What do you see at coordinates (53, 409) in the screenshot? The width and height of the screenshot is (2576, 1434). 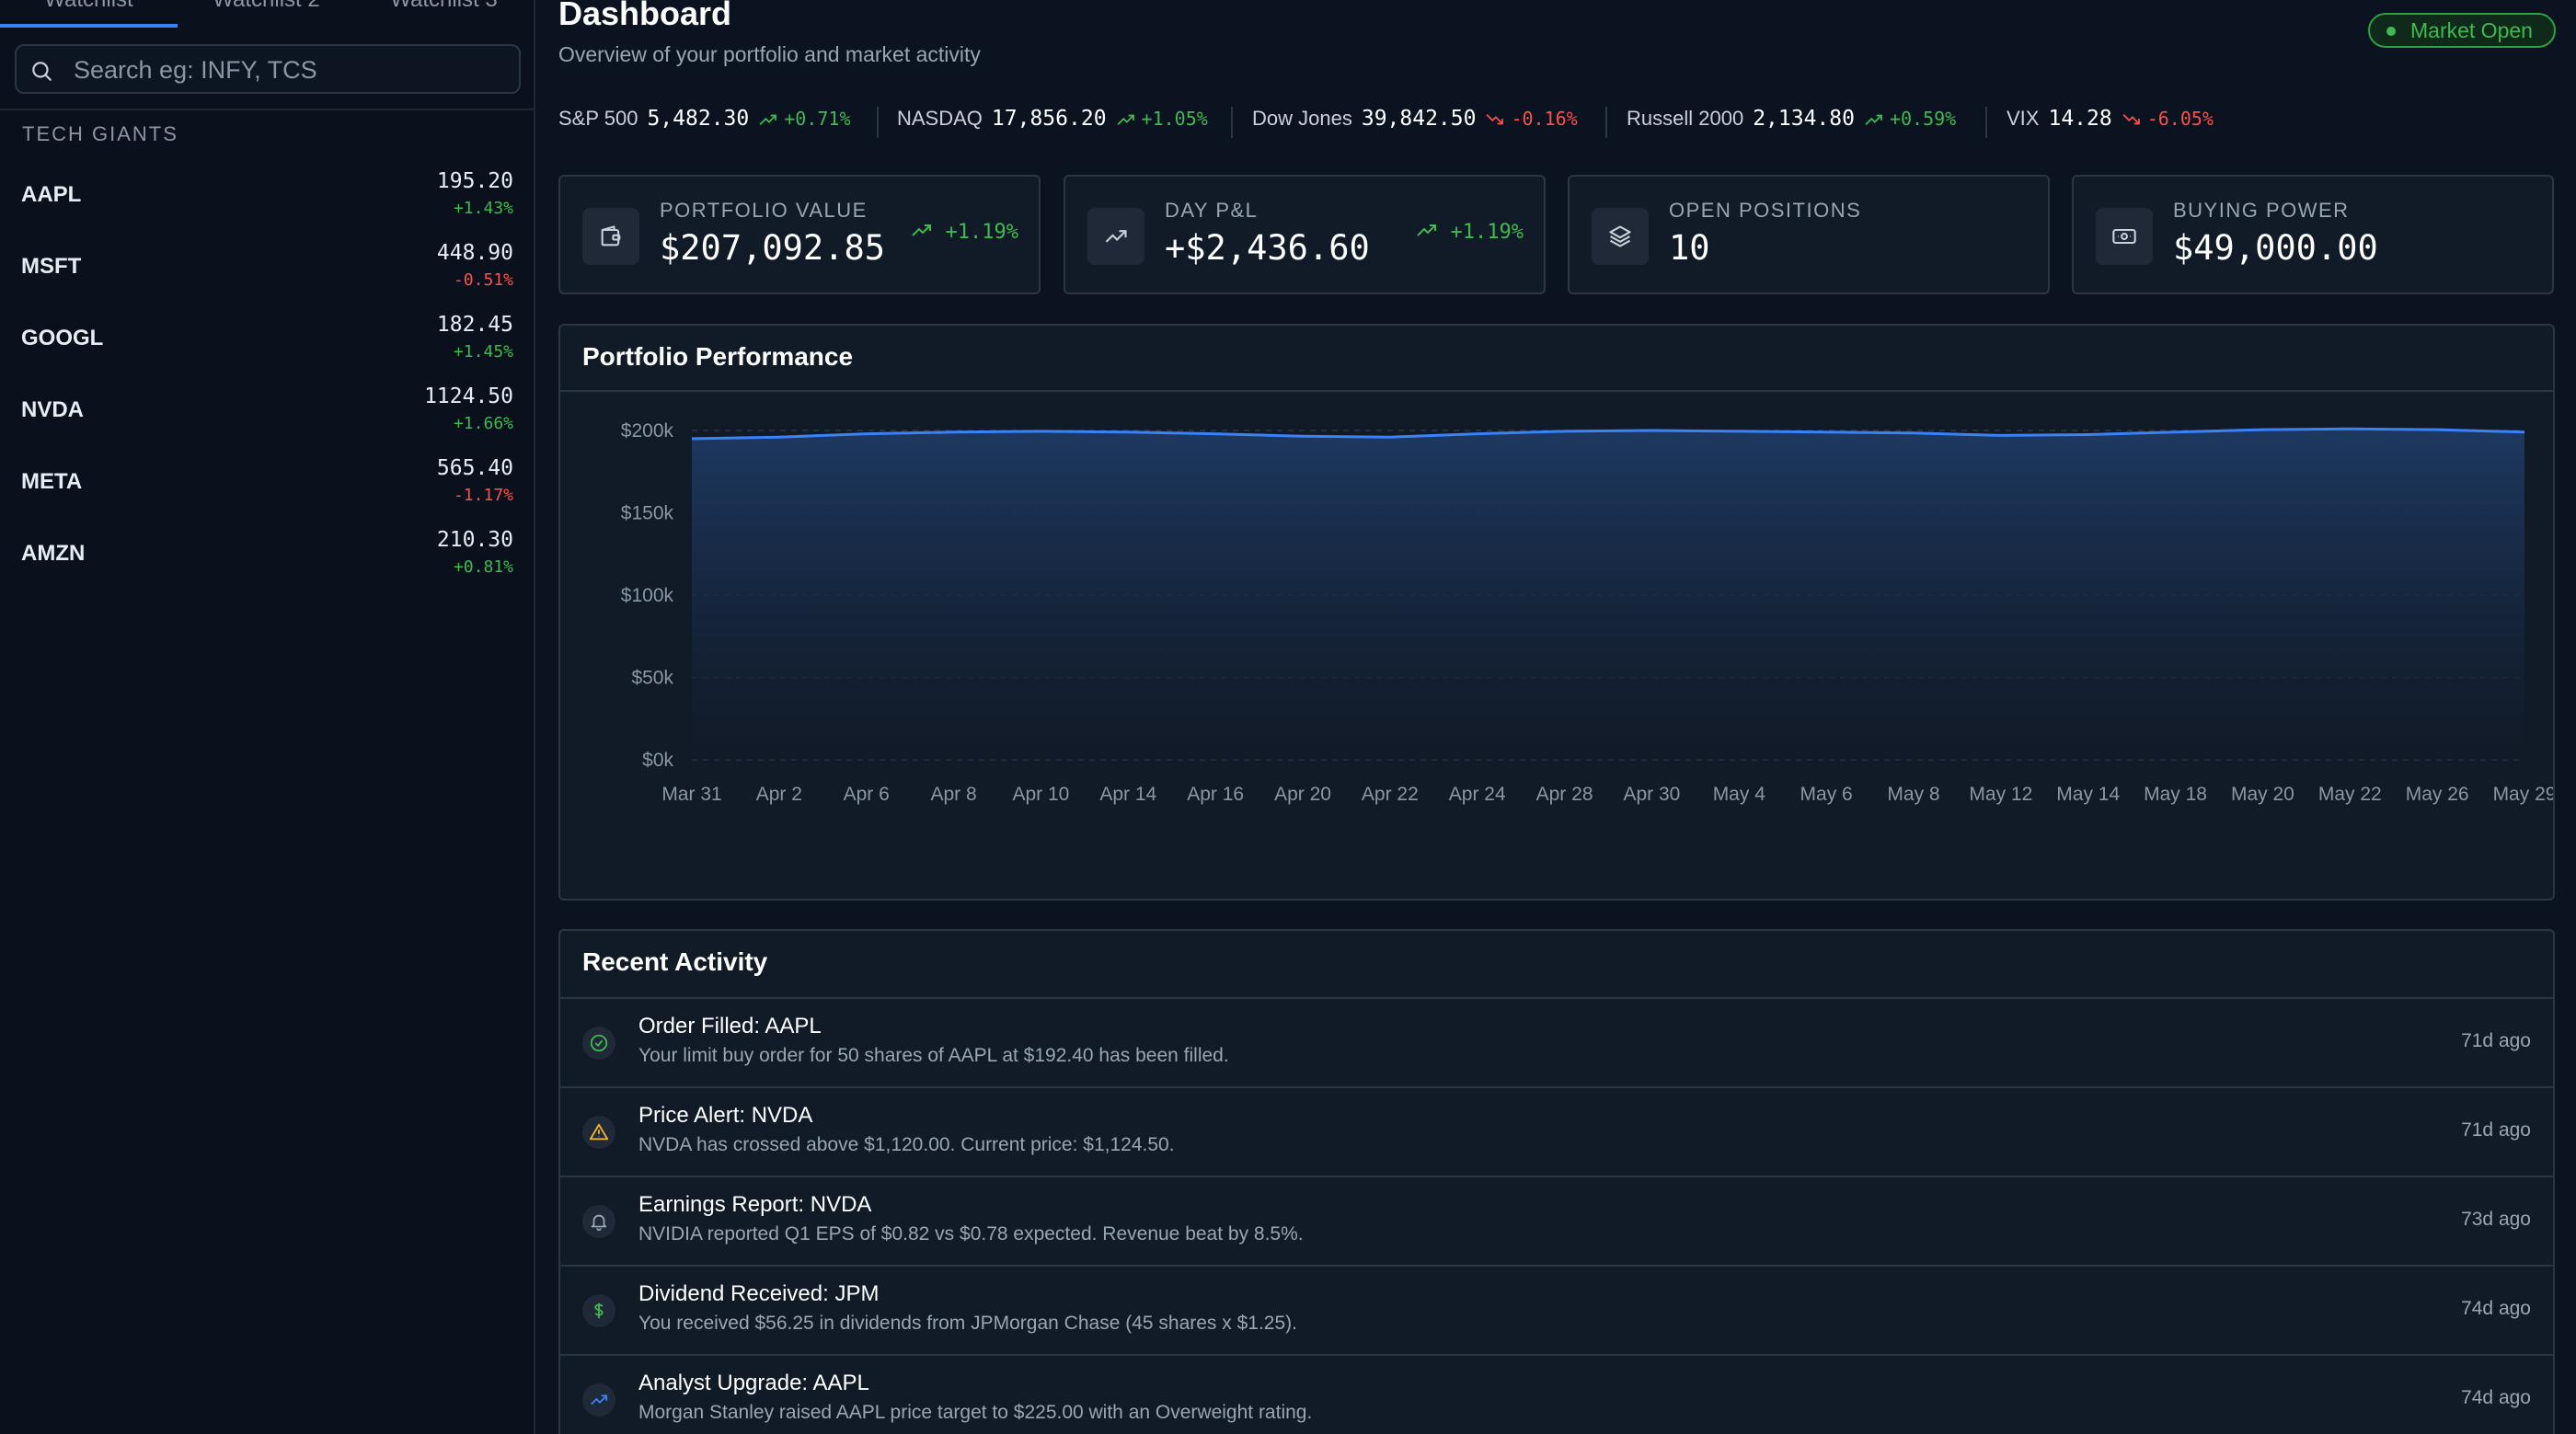 I see `ticker-symbol: NVDA` at bounding box center [53, 409].